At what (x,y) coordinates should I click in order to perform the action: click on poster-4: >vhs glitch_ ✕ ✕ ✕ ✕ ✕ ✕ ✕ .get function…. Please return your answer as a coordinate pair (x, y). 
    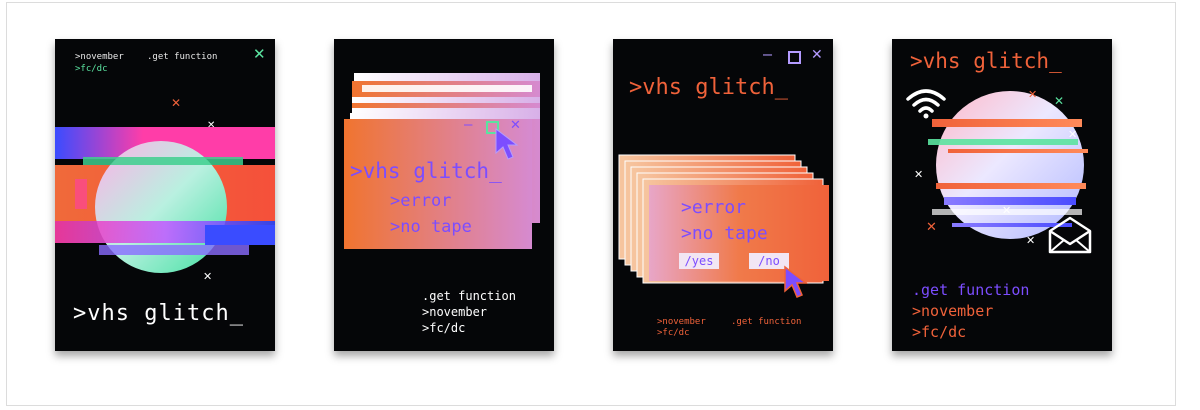
    Looking at the image, I should click on (1002, 195).